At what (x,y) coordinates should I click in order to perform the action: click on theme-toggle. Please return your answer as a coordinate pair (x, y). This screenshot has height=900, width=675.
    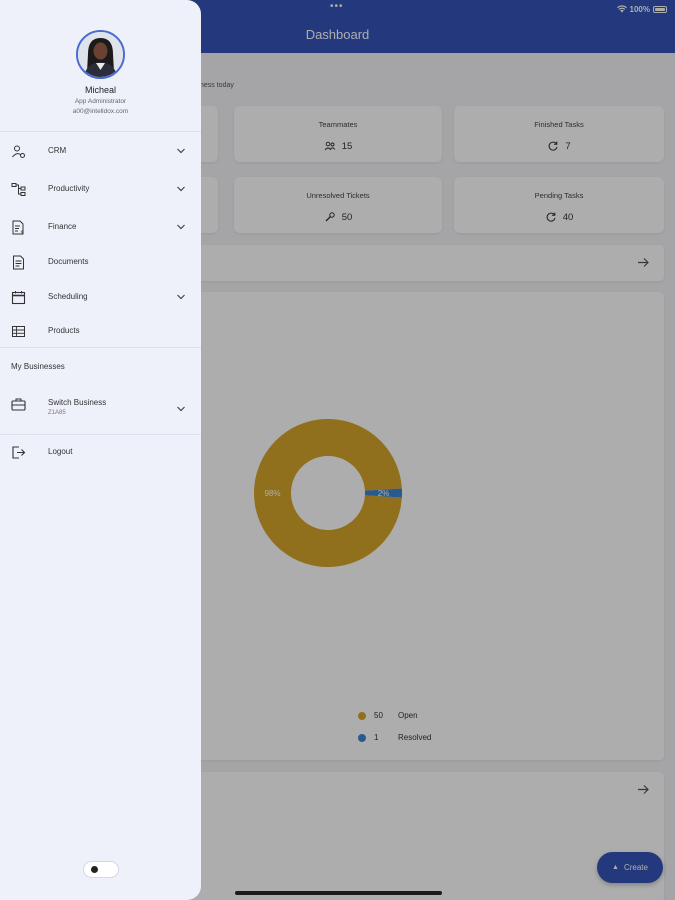
    Looking at the image, I should click on (101, 869).